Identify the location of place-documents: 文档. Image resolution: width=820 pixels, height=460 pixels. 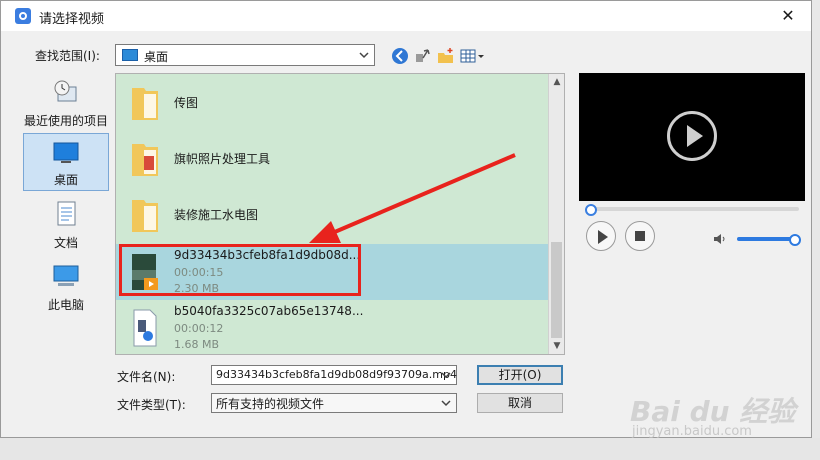
(66, 224).